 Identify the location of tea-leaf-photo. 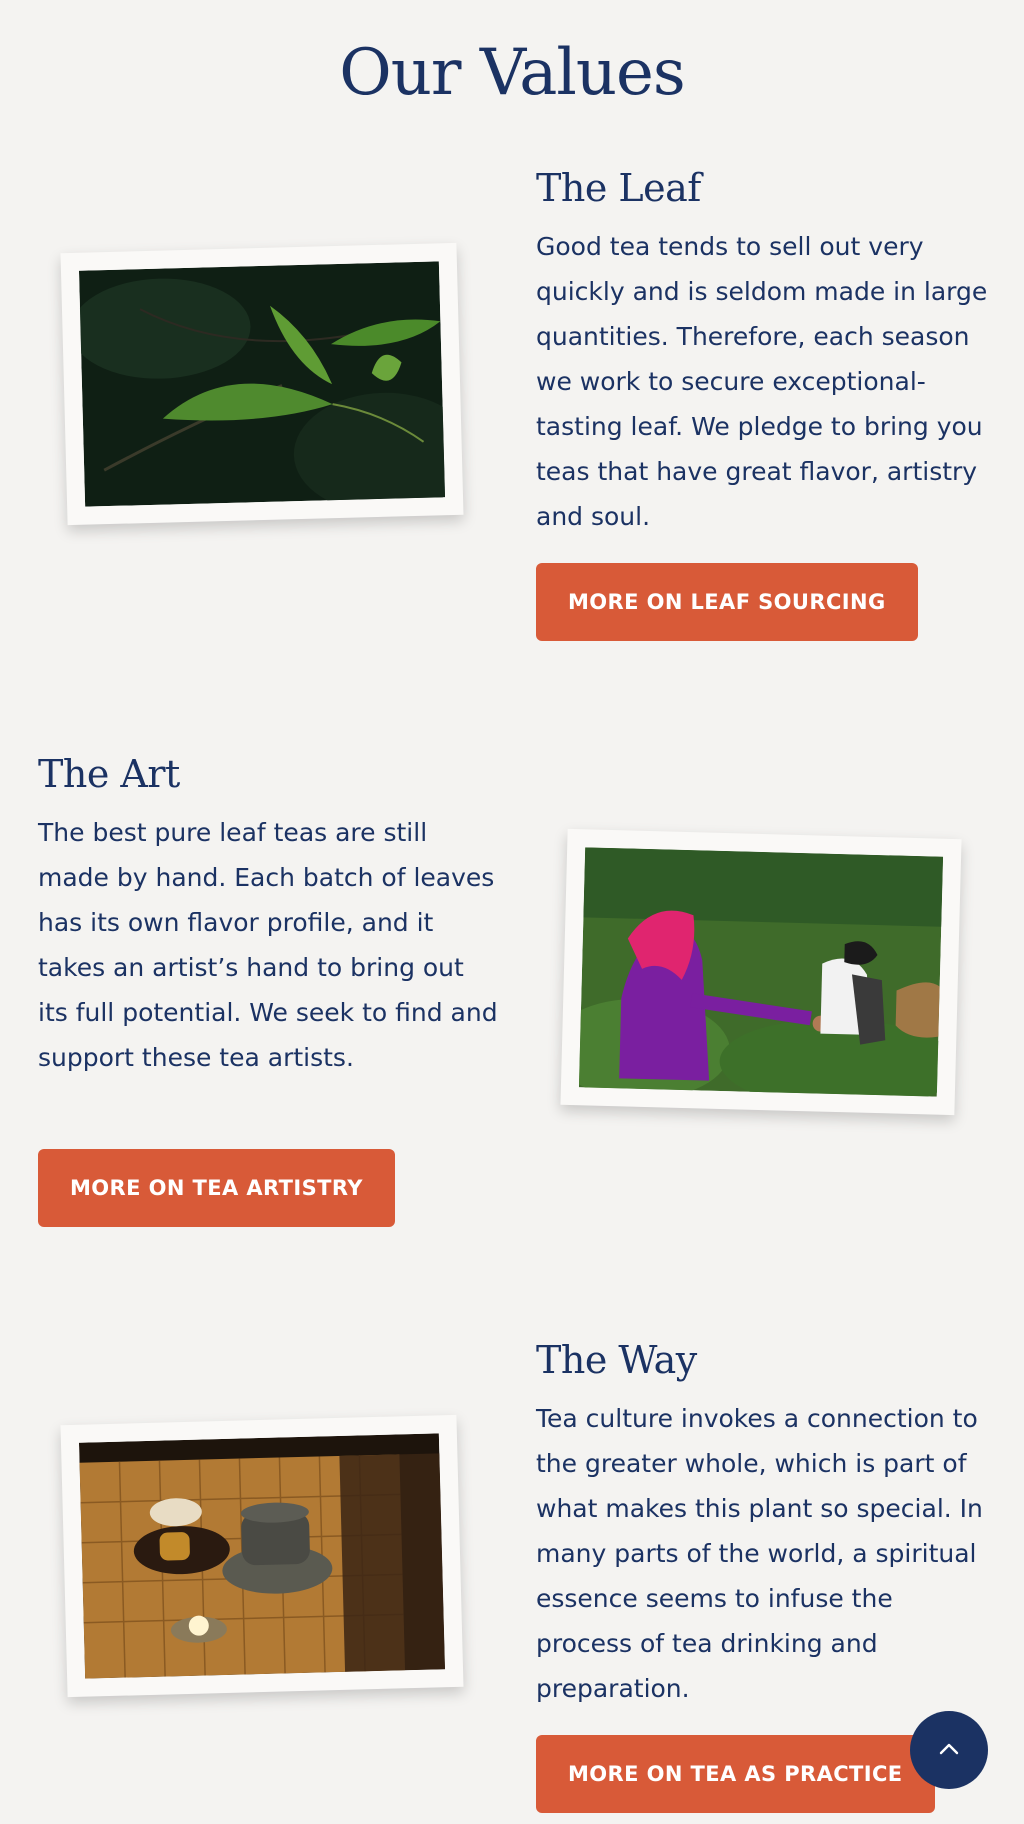
(262, 384).